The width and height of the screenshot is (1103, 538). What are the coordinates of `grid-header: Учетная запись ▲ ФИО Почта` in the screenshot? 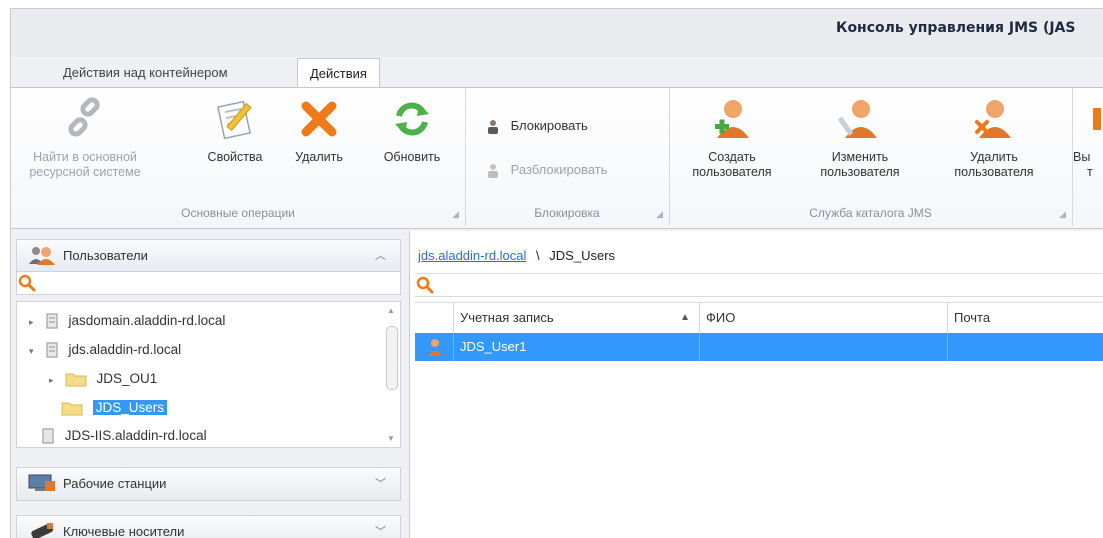 It's located at (759, 318).